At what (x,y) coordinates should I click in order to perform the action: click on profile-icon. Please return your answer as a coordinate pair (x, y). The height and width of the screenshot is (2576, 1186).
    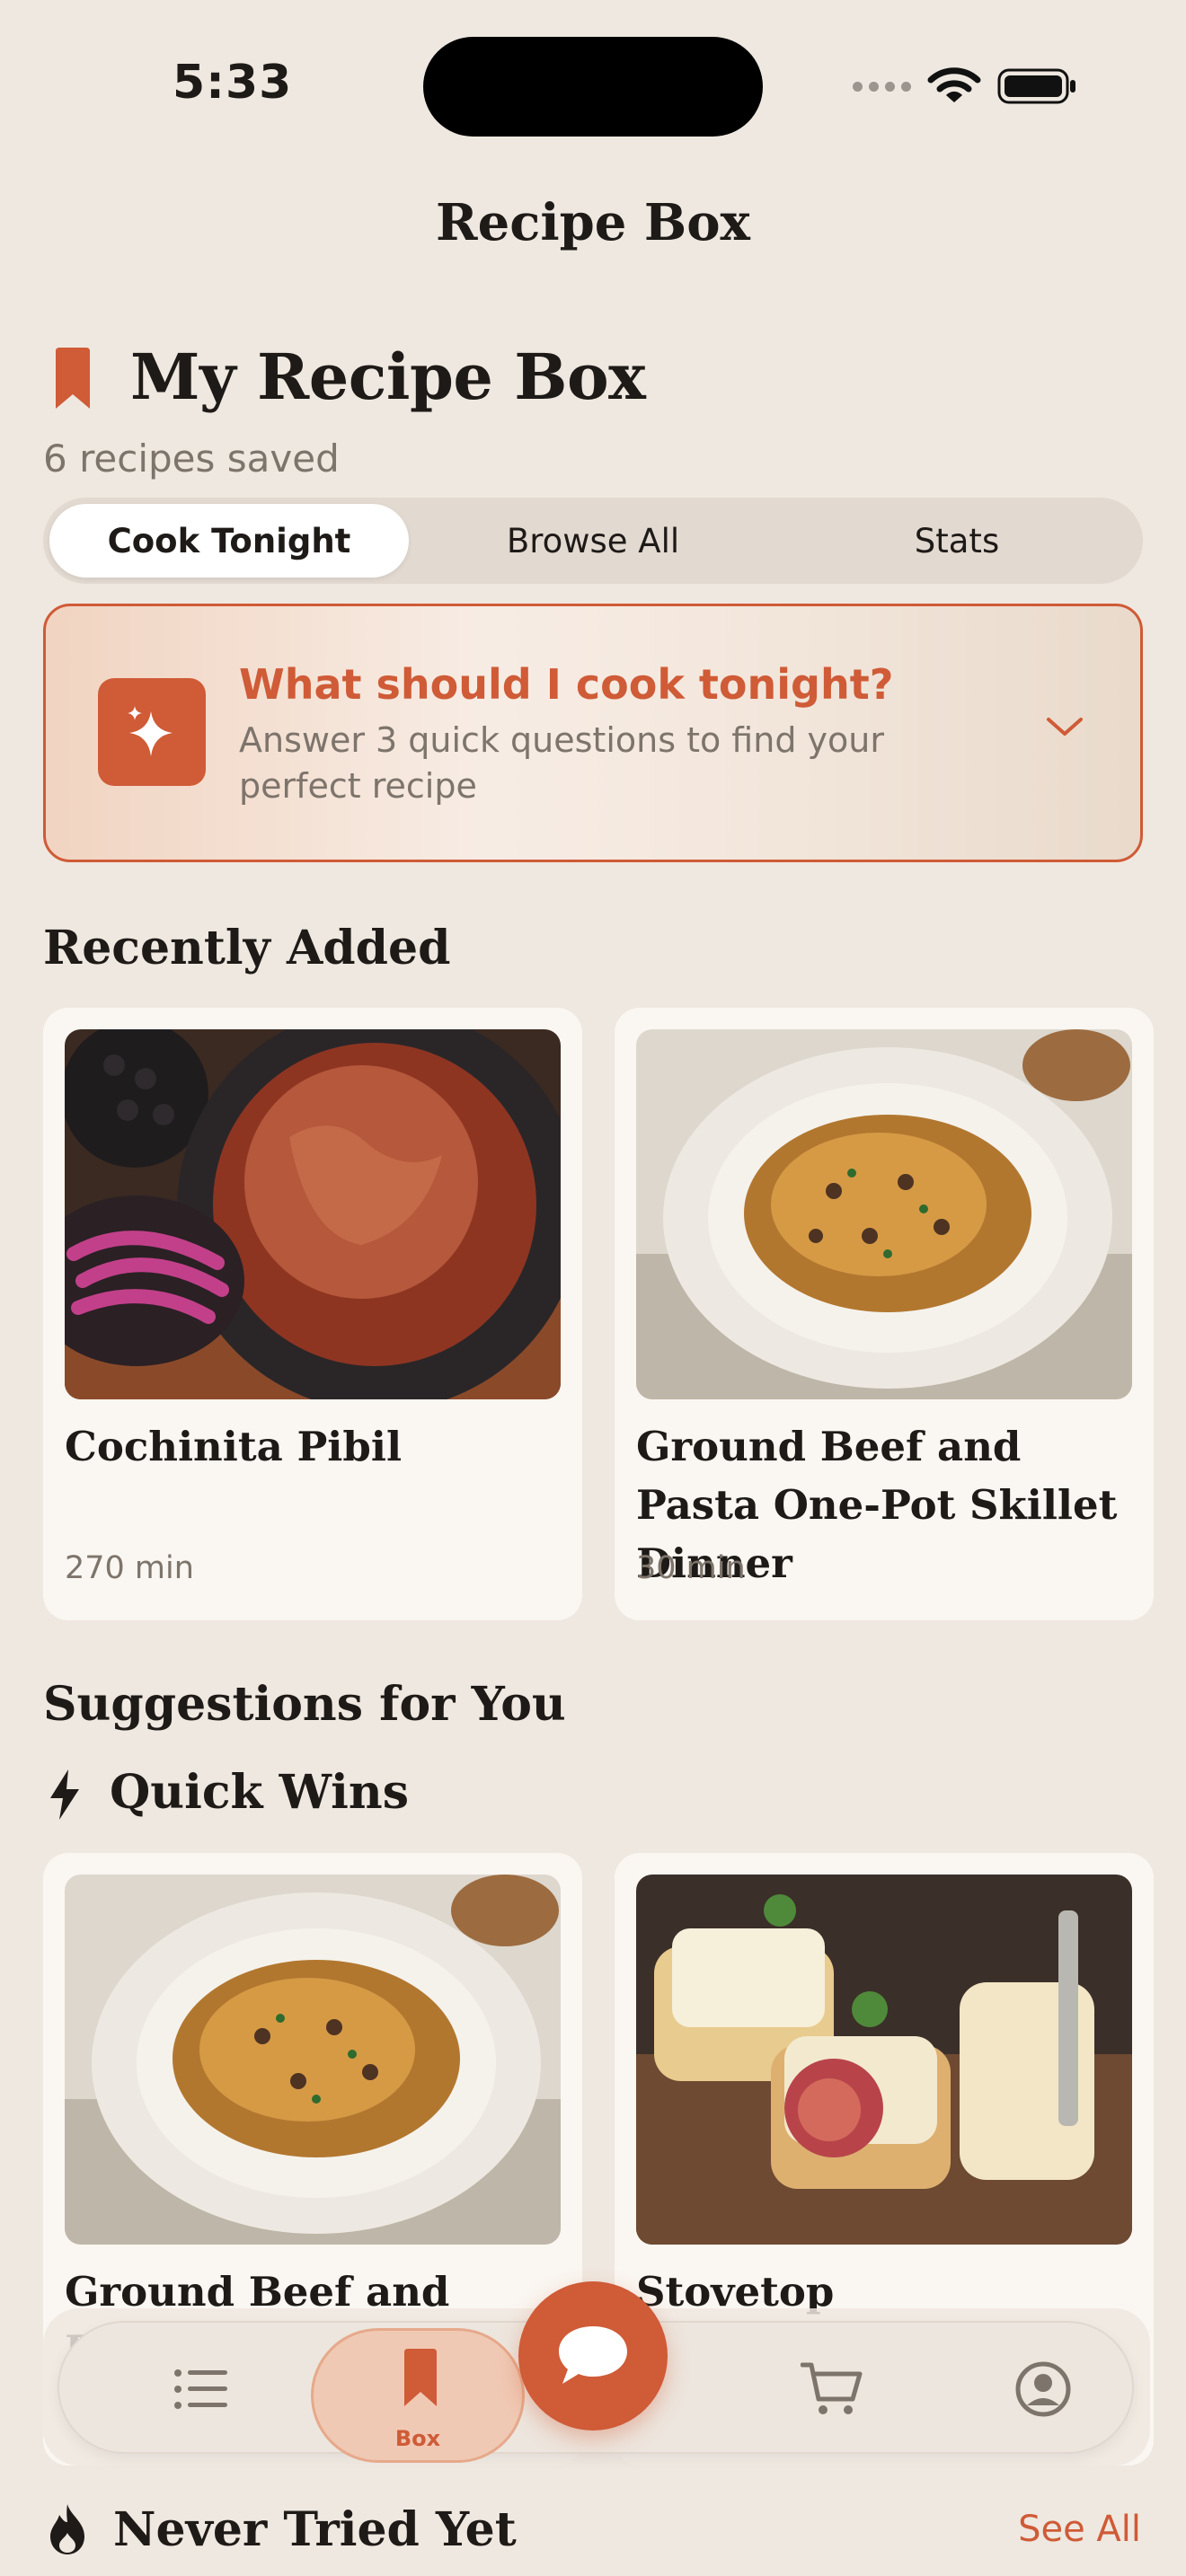
    Looking at the image, I should click on (1043, 2389).